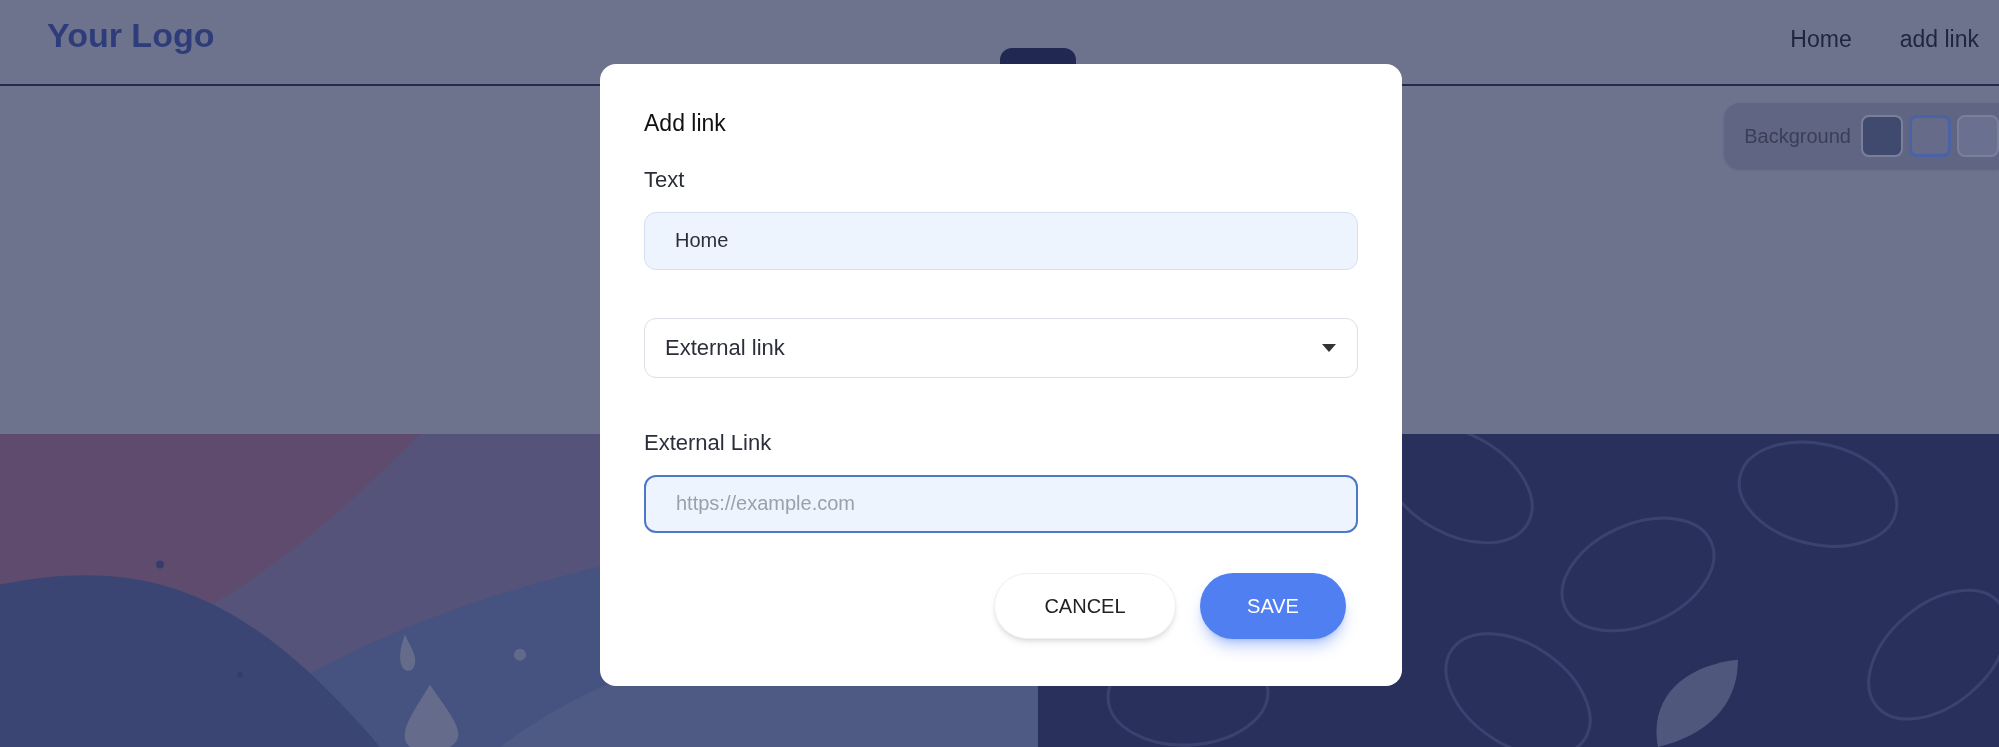 This screenshot has height=747, width=1999. What do you see at coordinates (1001, 503) in the screenshot?
I see `text-field: https://example.com` at bounding box center [1001, 503].